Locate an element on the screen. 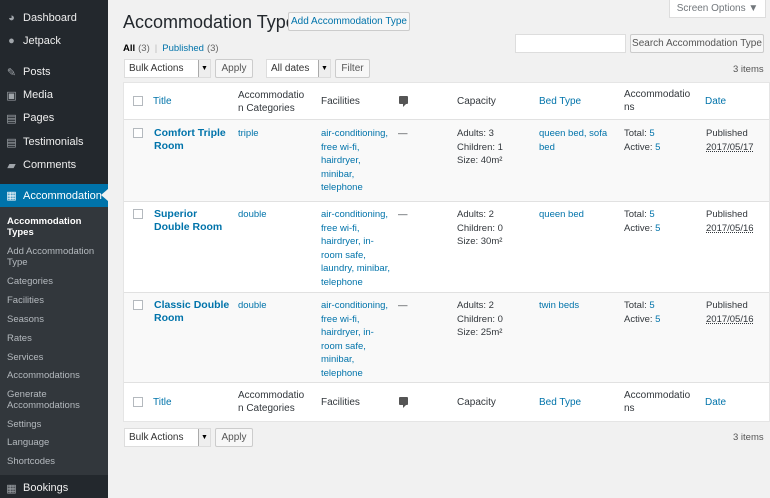 This screenshot has height=498, width=770. select-all-checkbox is located at coordinates (138, 101).